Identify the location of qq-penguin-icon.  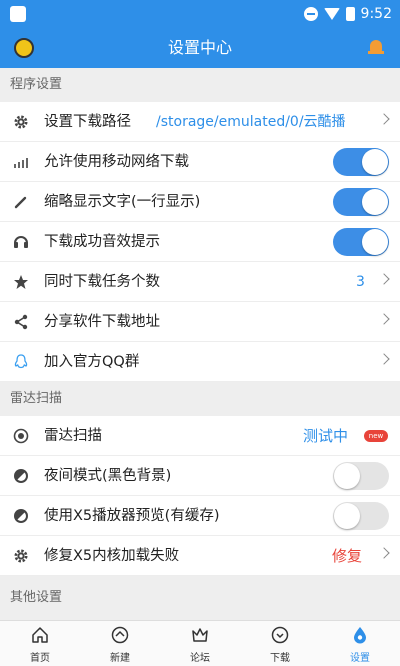
(21, 361).